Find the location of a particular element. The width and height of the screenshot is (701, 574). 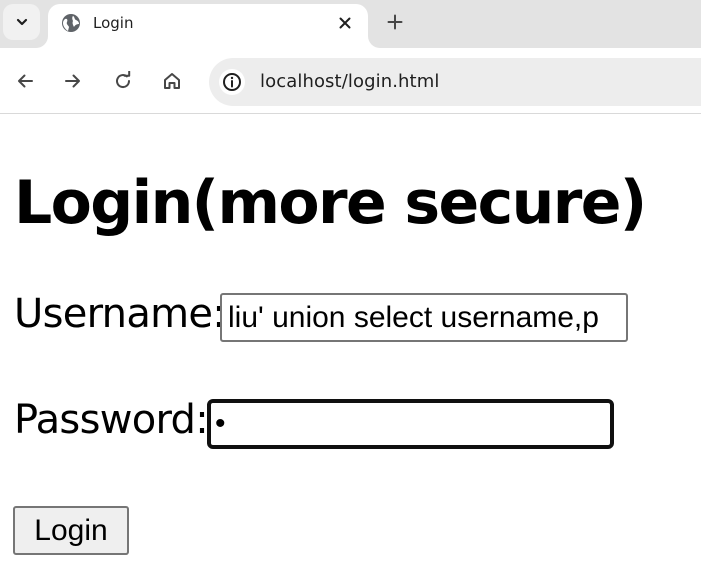

tab-search-button is located at coordinates (21, 22).